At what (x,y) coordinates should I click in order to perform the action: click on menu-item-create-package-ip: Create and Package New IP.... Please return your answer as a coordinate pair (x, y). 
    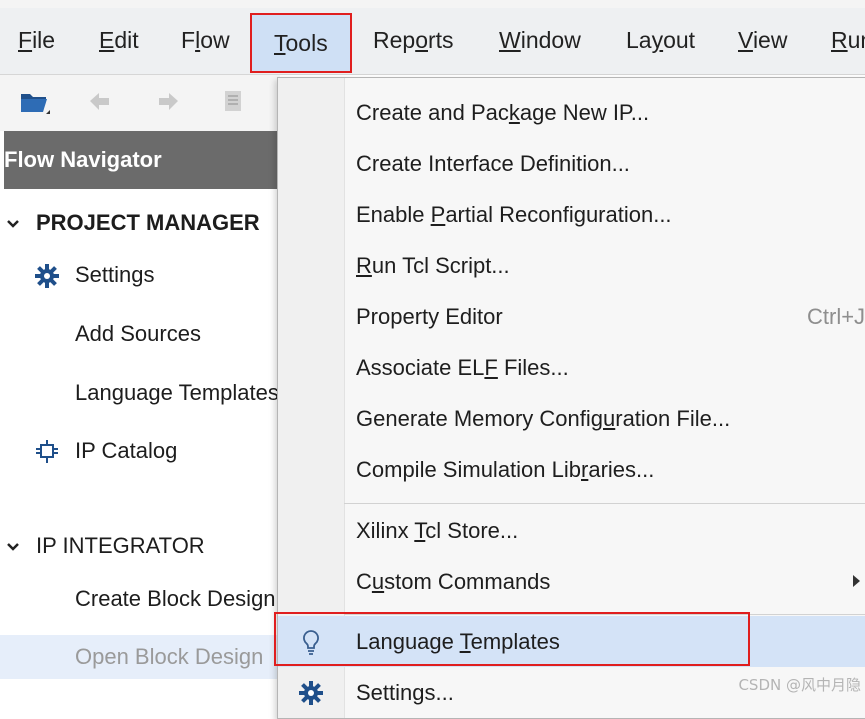
    Looking at the image, I should click on (571, 112).